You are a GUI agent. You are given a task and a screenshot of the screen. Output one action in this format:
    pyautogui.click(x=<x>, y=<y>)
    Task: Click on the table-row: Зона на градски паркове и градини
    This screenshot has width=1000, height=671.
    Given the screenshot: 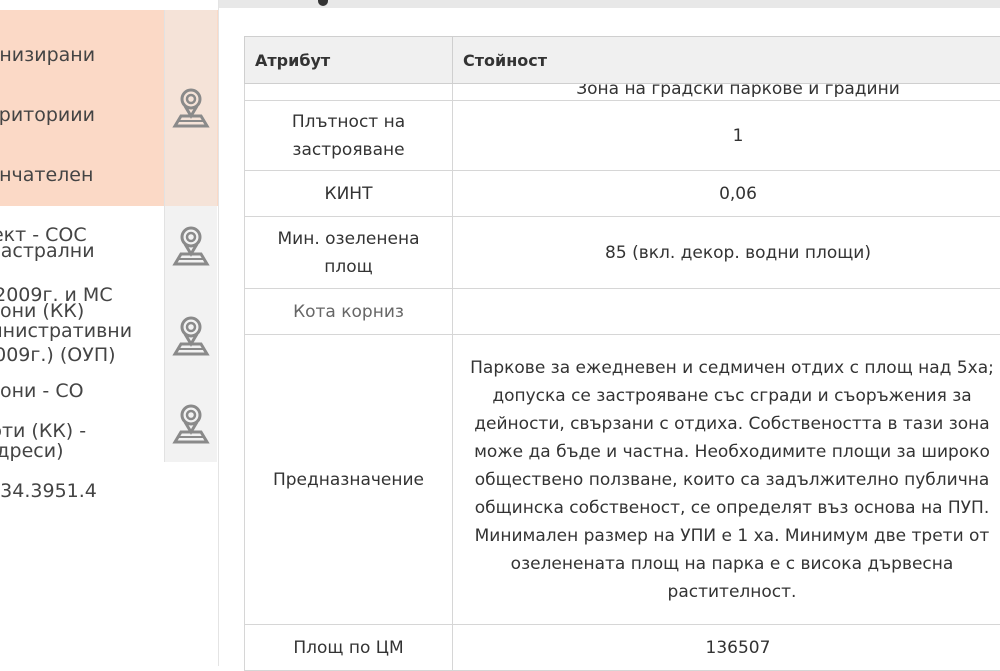 What is the action you would take?
    pyautogui.click(x=622, y=92)
    